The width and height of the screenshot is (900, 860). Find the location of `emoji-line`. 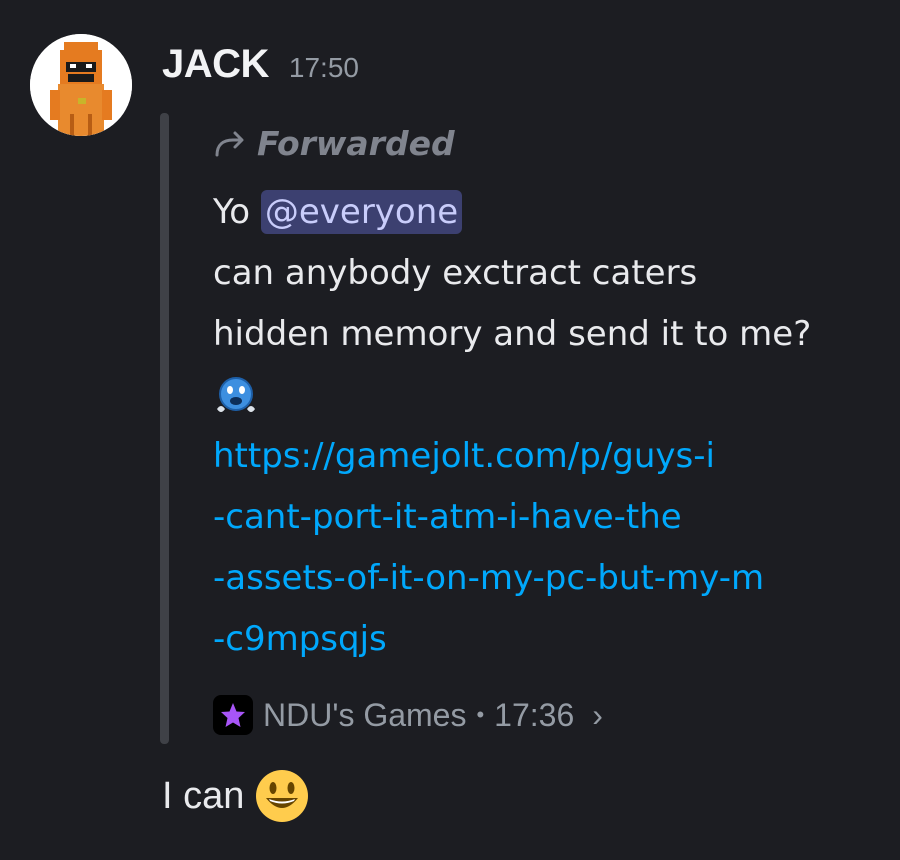

emoji-line is located at coordinates (543, 395).